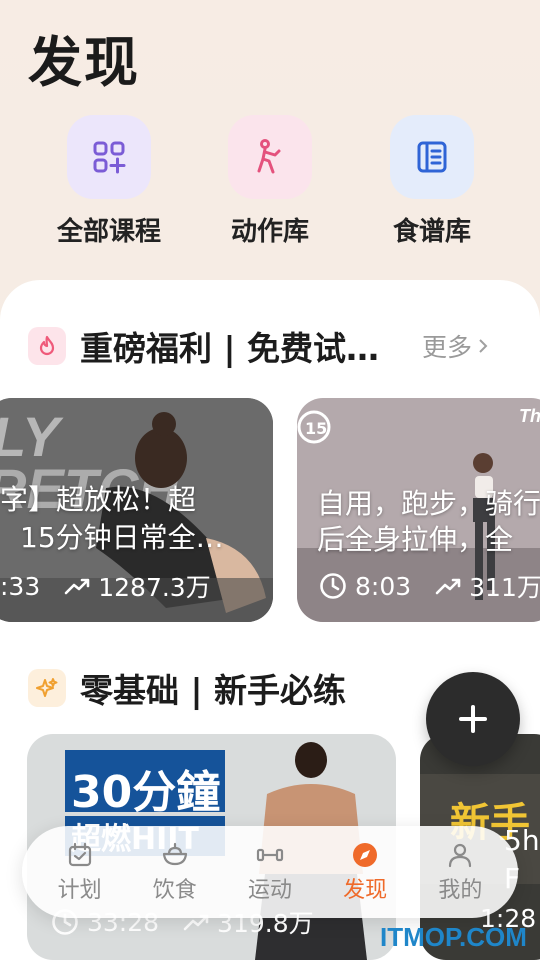 The image size is (540, 960). What do you see at coordinates (432, 157) in the screenshot?
I see `book-icon` at bounding box center [432, 157].